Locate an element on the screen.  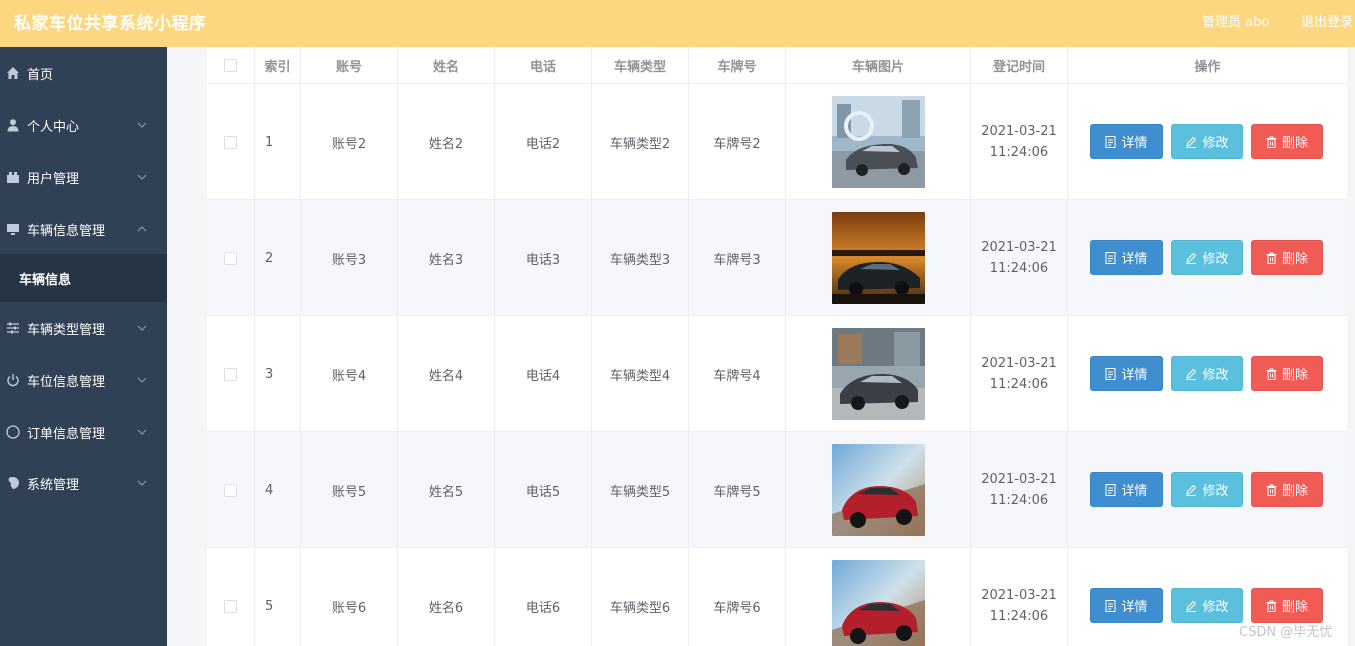
edit-button-label: 修改 is located at coordinates (1215, 143).